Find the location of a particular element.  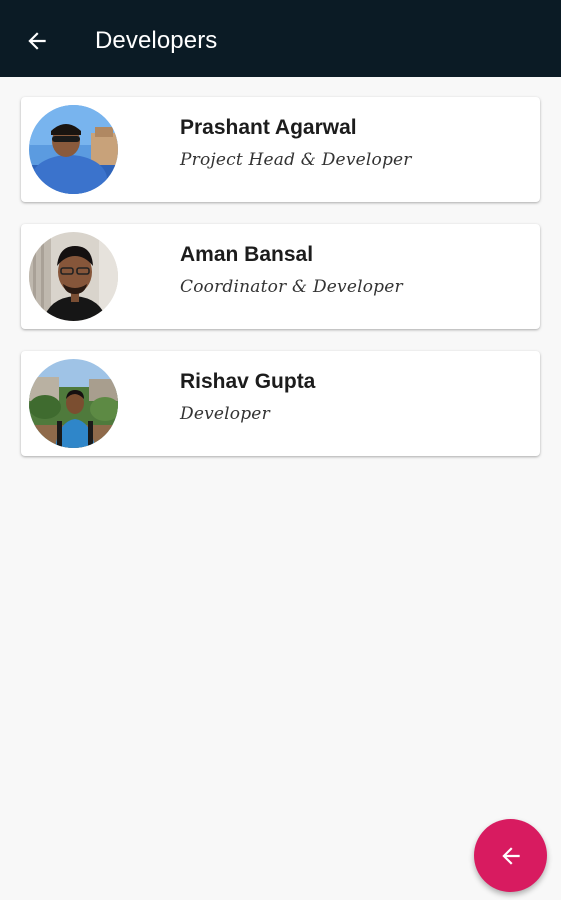

back-fab-button is located at coordinates (510, 855).